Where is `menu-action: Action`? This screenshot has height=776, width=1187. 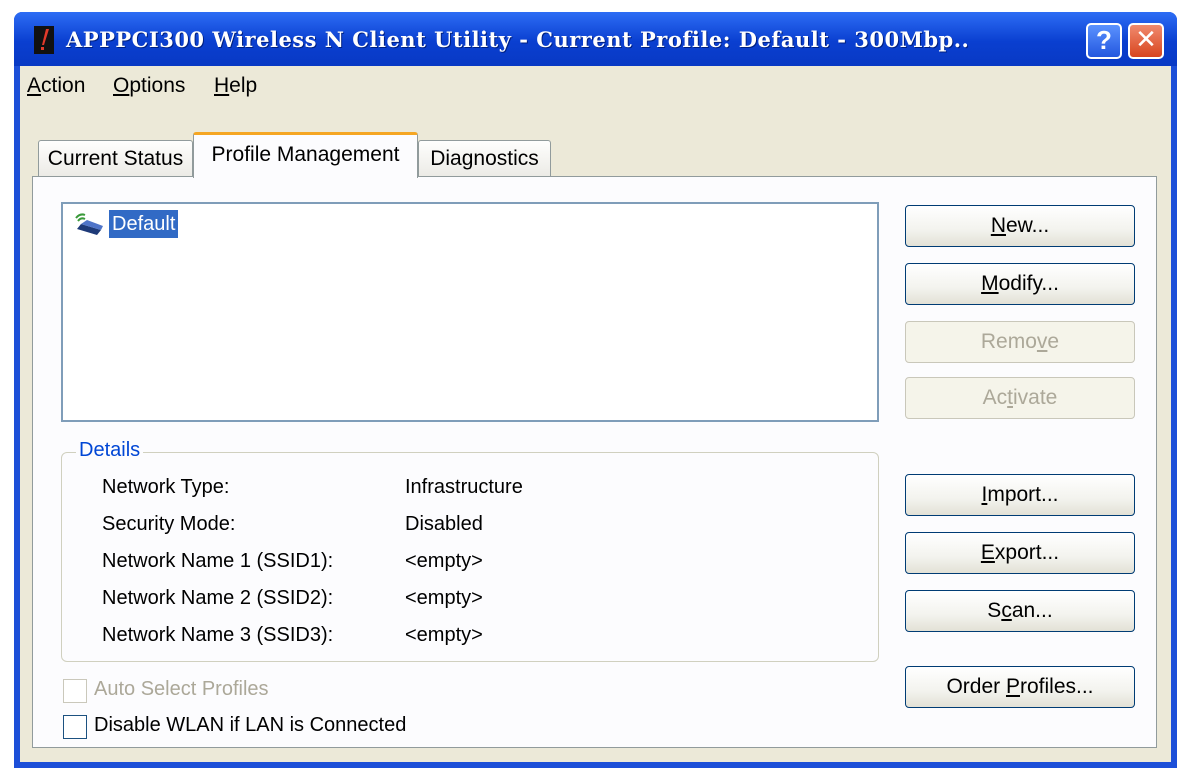
menu-action: Action is located at coordinates (56, 86).